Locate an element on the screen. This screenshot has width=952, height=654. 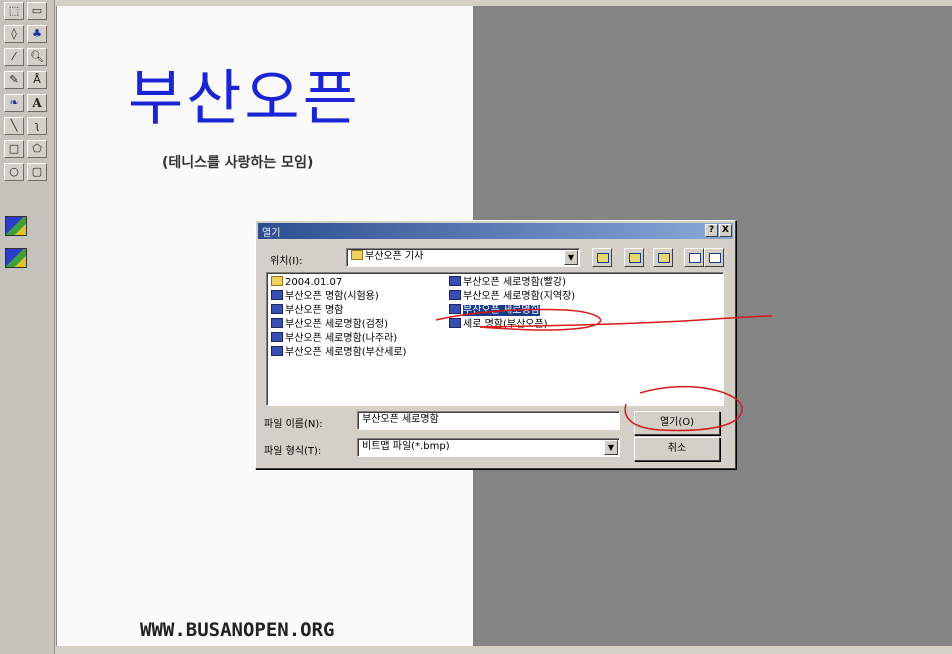
file-name: 부산오픈 세로명함(나주라) is located at coordinates (341, 338).